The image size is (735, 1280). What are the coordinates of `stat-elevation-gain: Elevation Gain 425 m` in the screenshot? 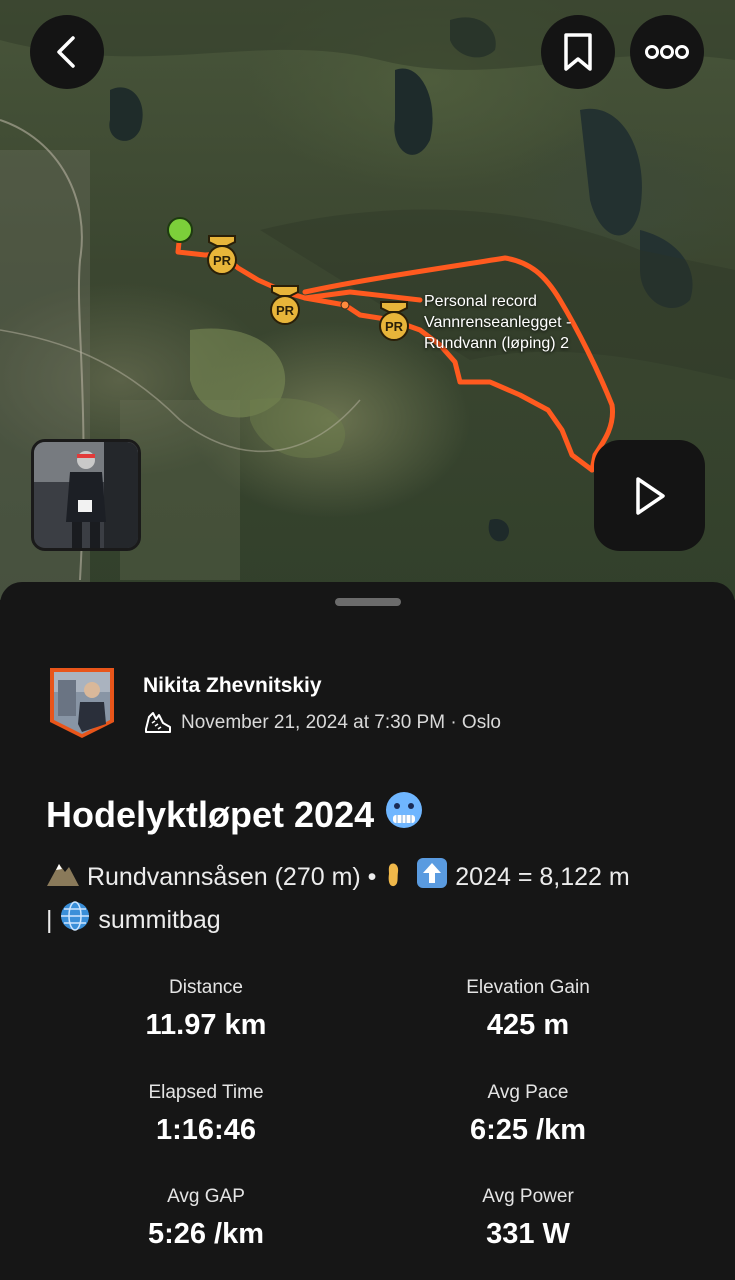 It's located at (528, 1009).